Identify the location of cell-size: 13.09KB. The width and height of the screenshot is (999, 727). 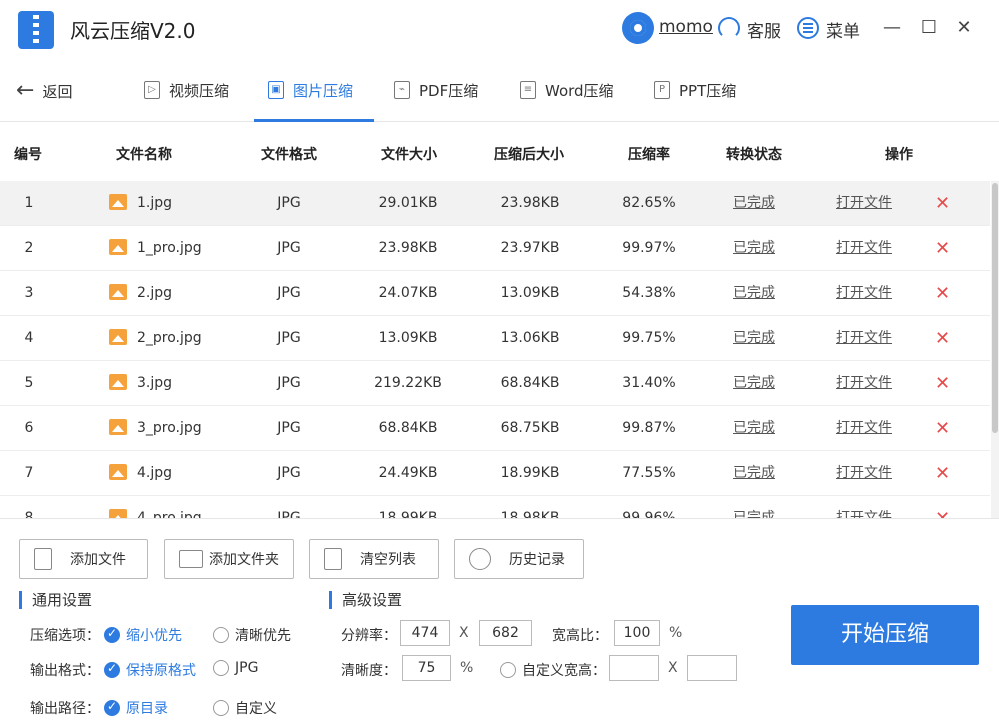
(408, 338).